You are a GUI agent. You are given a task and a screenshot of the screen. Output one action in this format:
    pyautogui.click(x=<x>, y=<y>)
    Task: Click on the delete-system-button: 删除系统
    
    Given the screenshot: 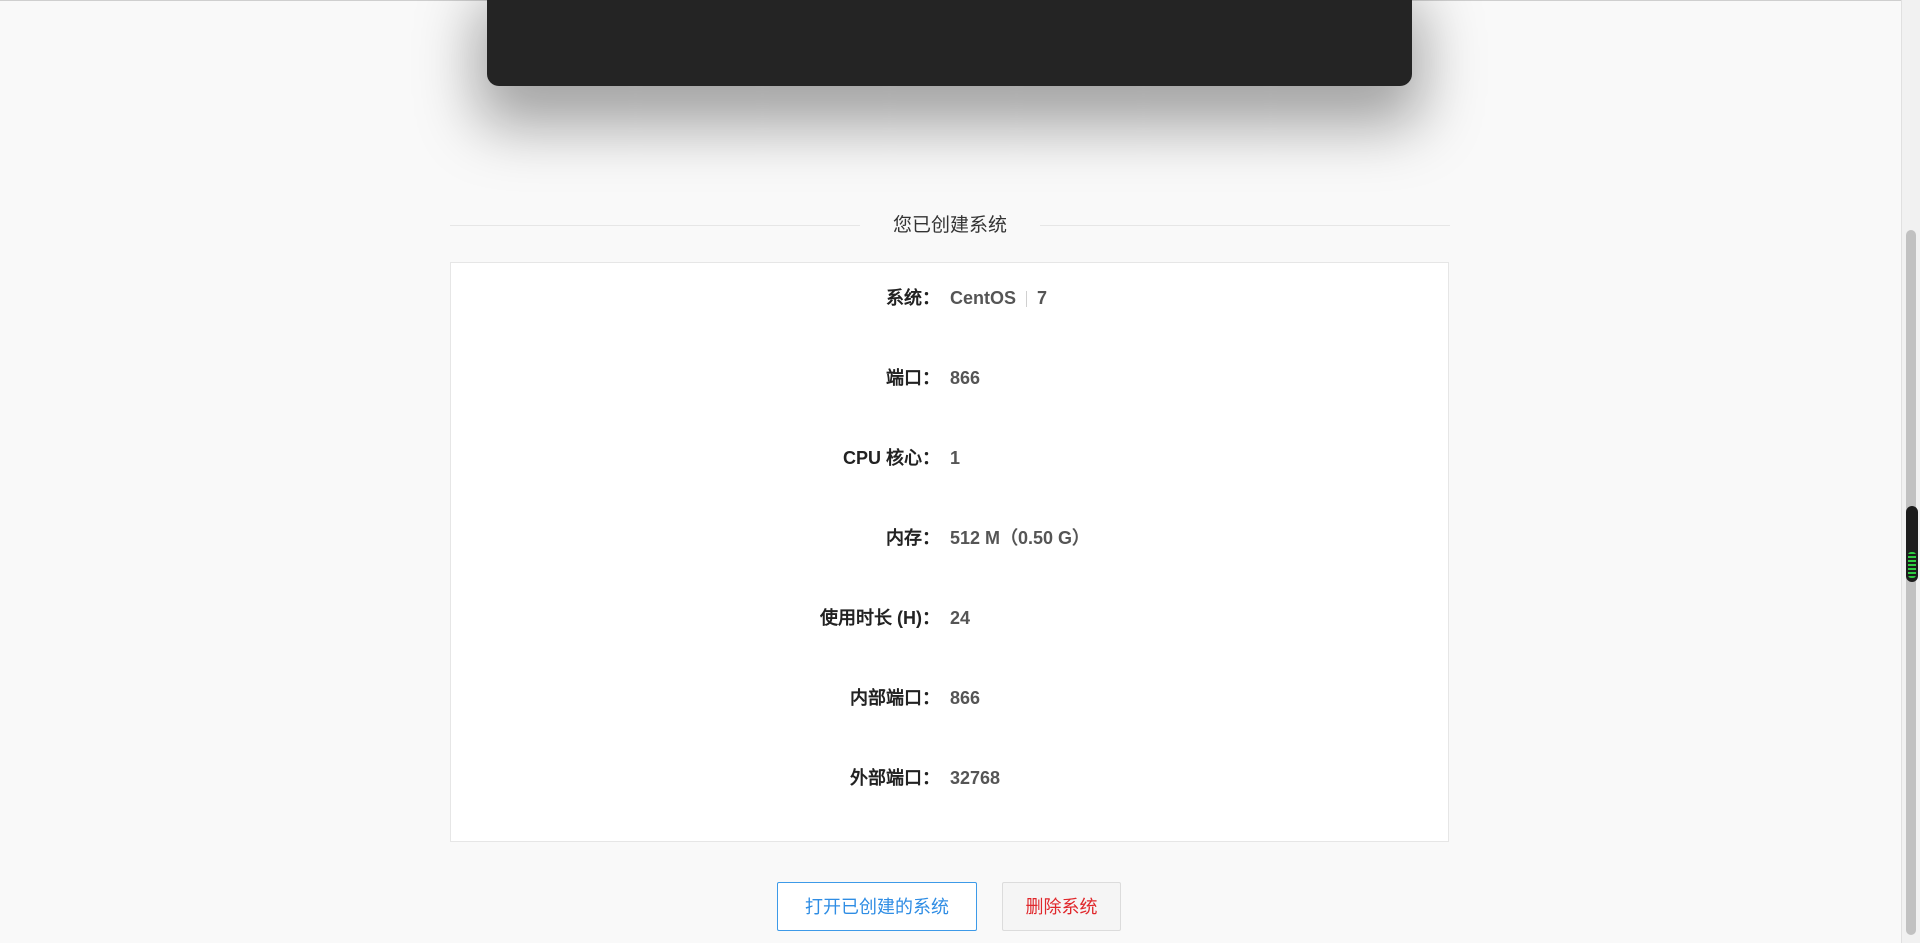 What is the action you would take?
    pyautogui.click(x=1061, y=906)
    